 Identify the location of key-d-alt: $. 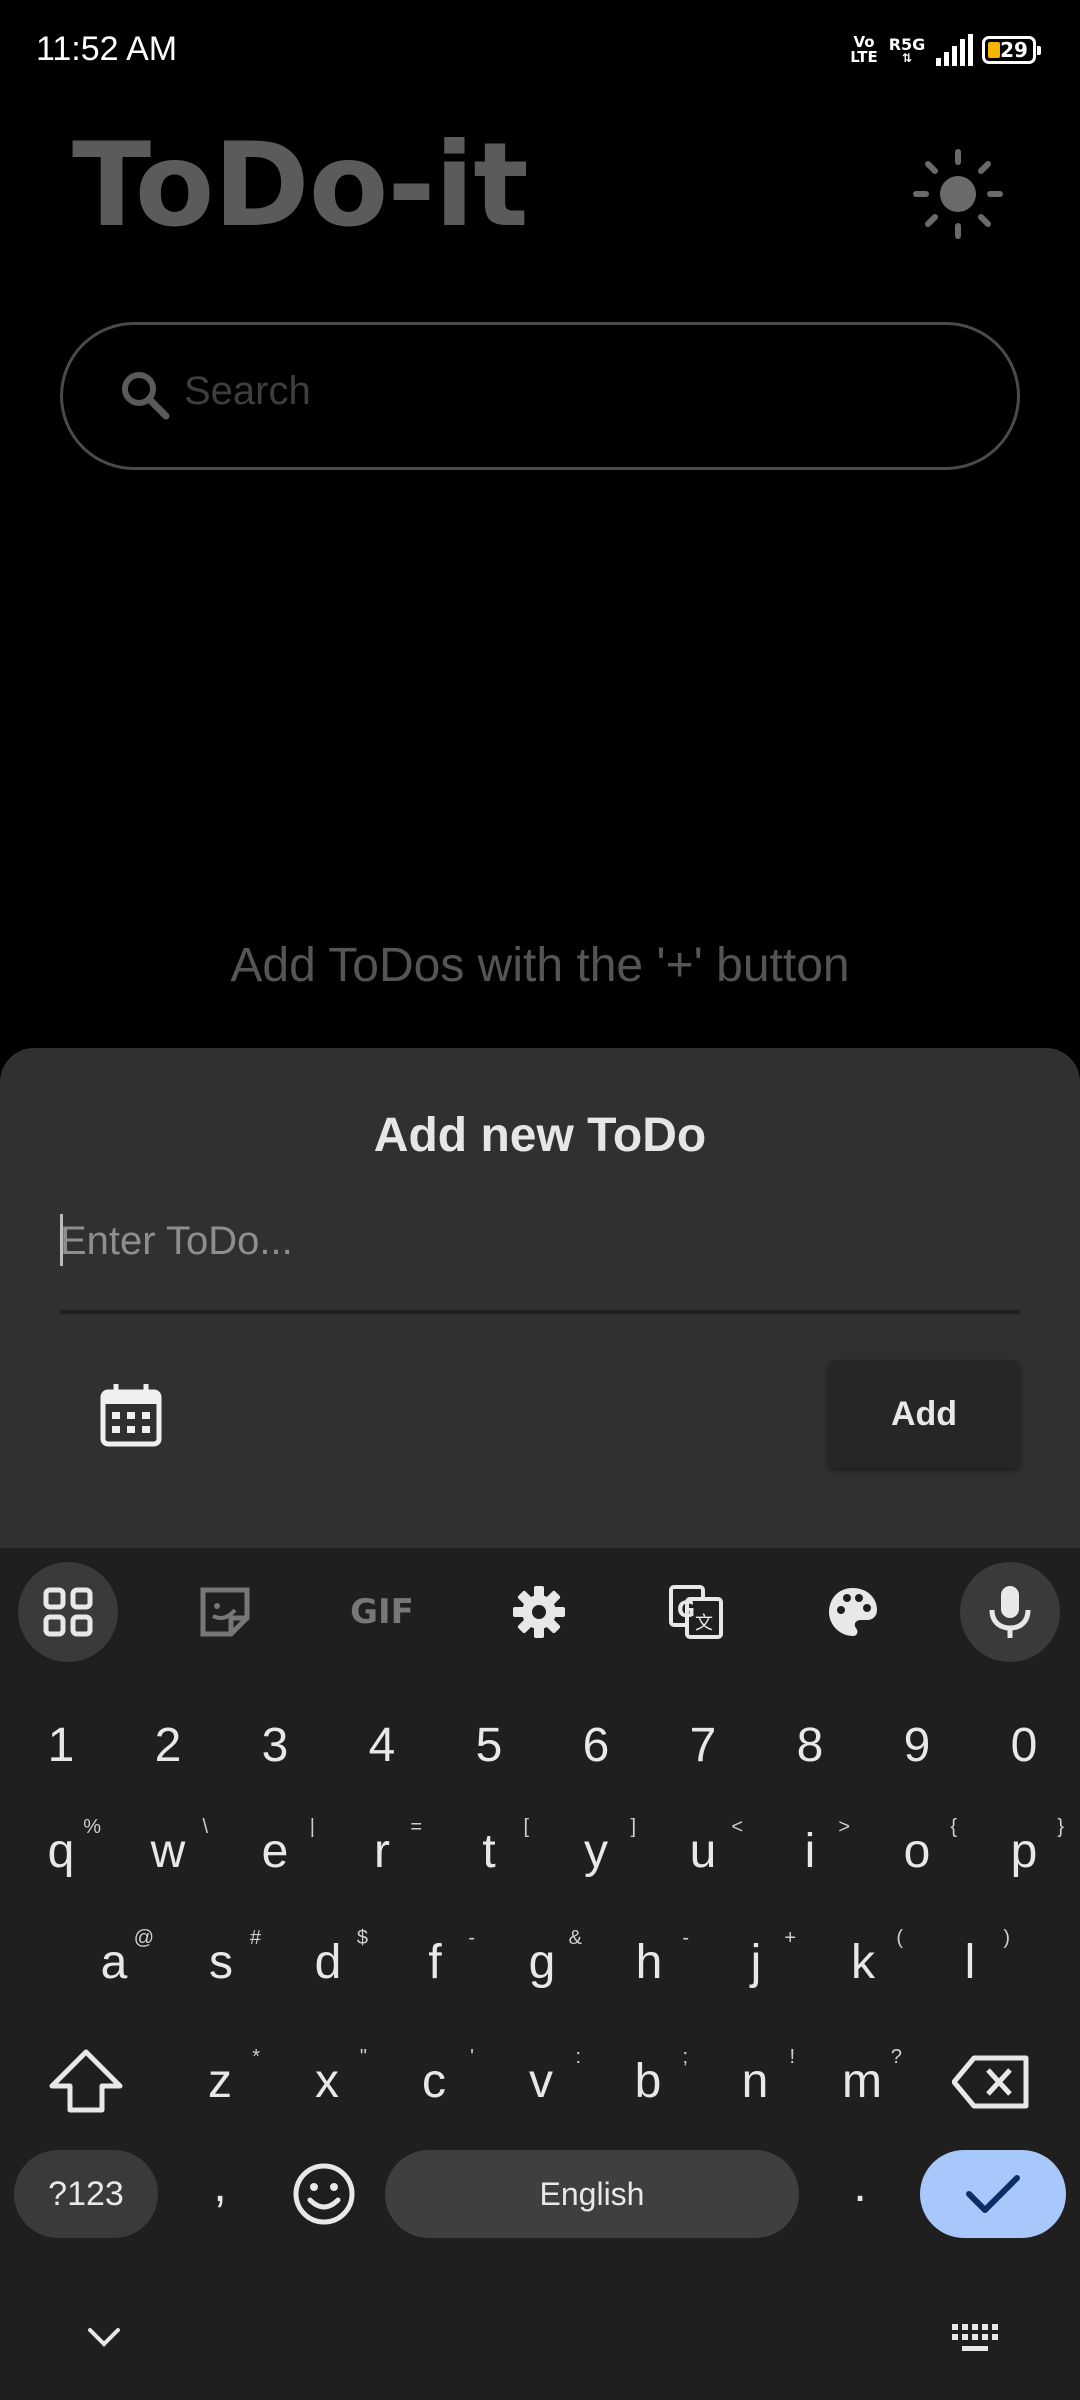
(362, 1938).